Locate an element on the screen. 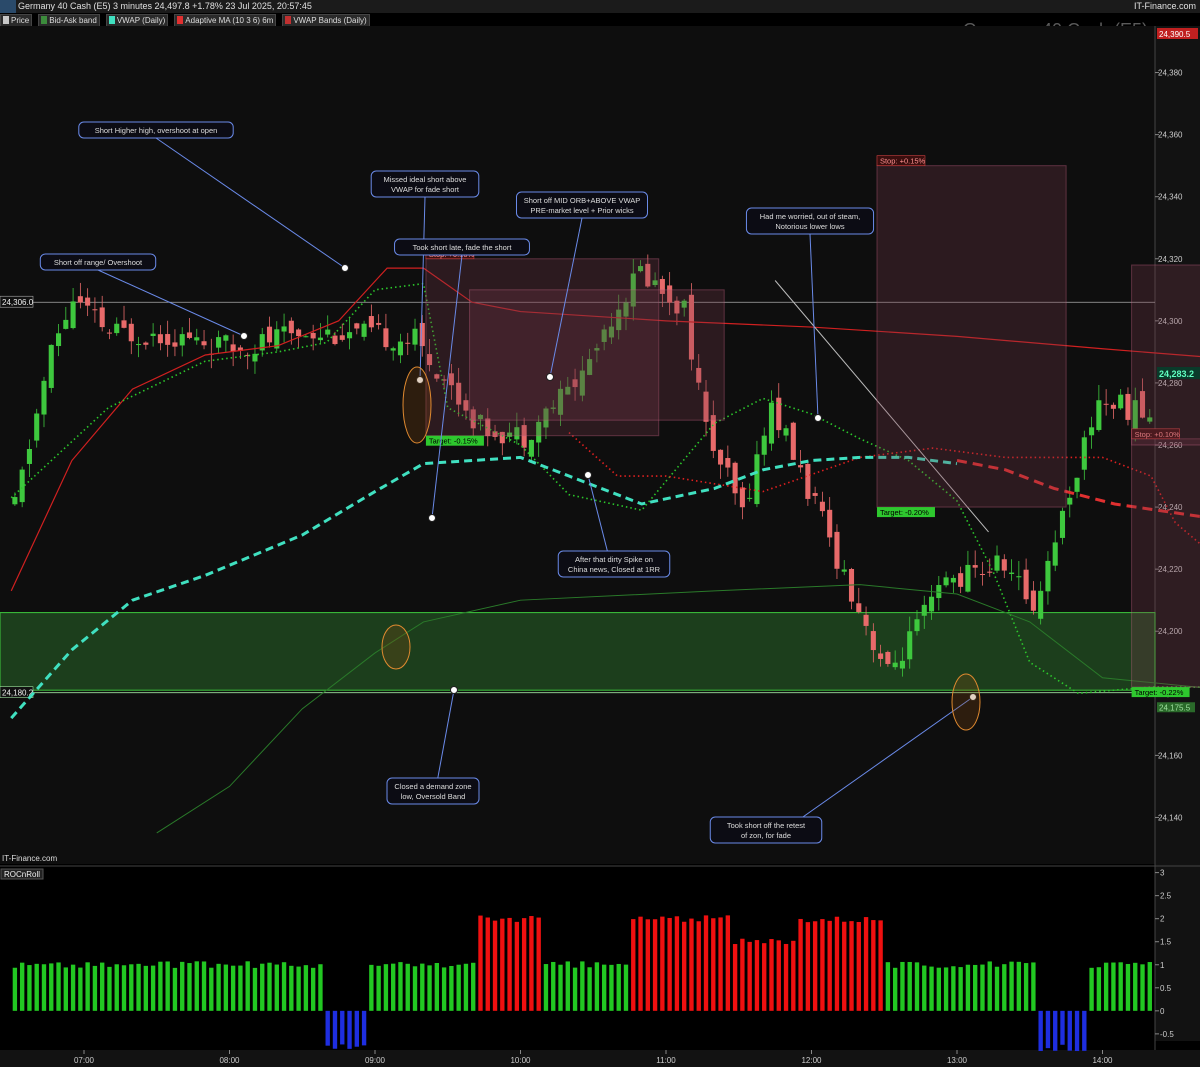 This screenshot has width=1200, height=1067. price-axis is located at coordinates (1177, 533).